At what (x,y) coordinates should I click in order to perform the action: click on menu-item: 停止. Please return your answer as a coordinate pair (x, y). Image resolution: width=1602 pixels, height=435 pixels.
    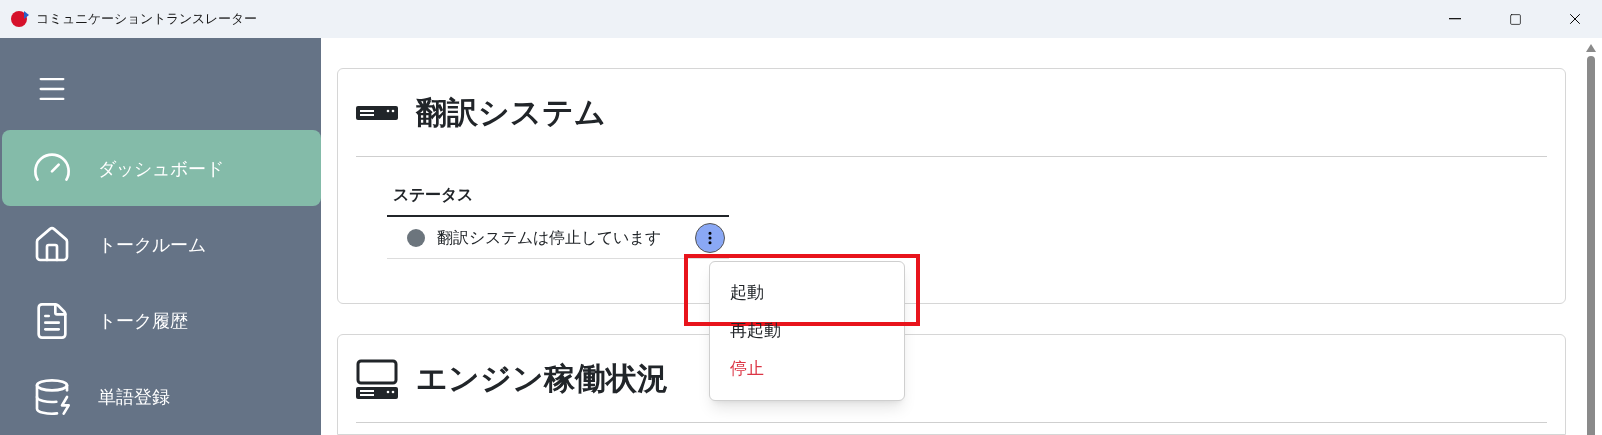
    Looking at the image, I should click on (807, 369).